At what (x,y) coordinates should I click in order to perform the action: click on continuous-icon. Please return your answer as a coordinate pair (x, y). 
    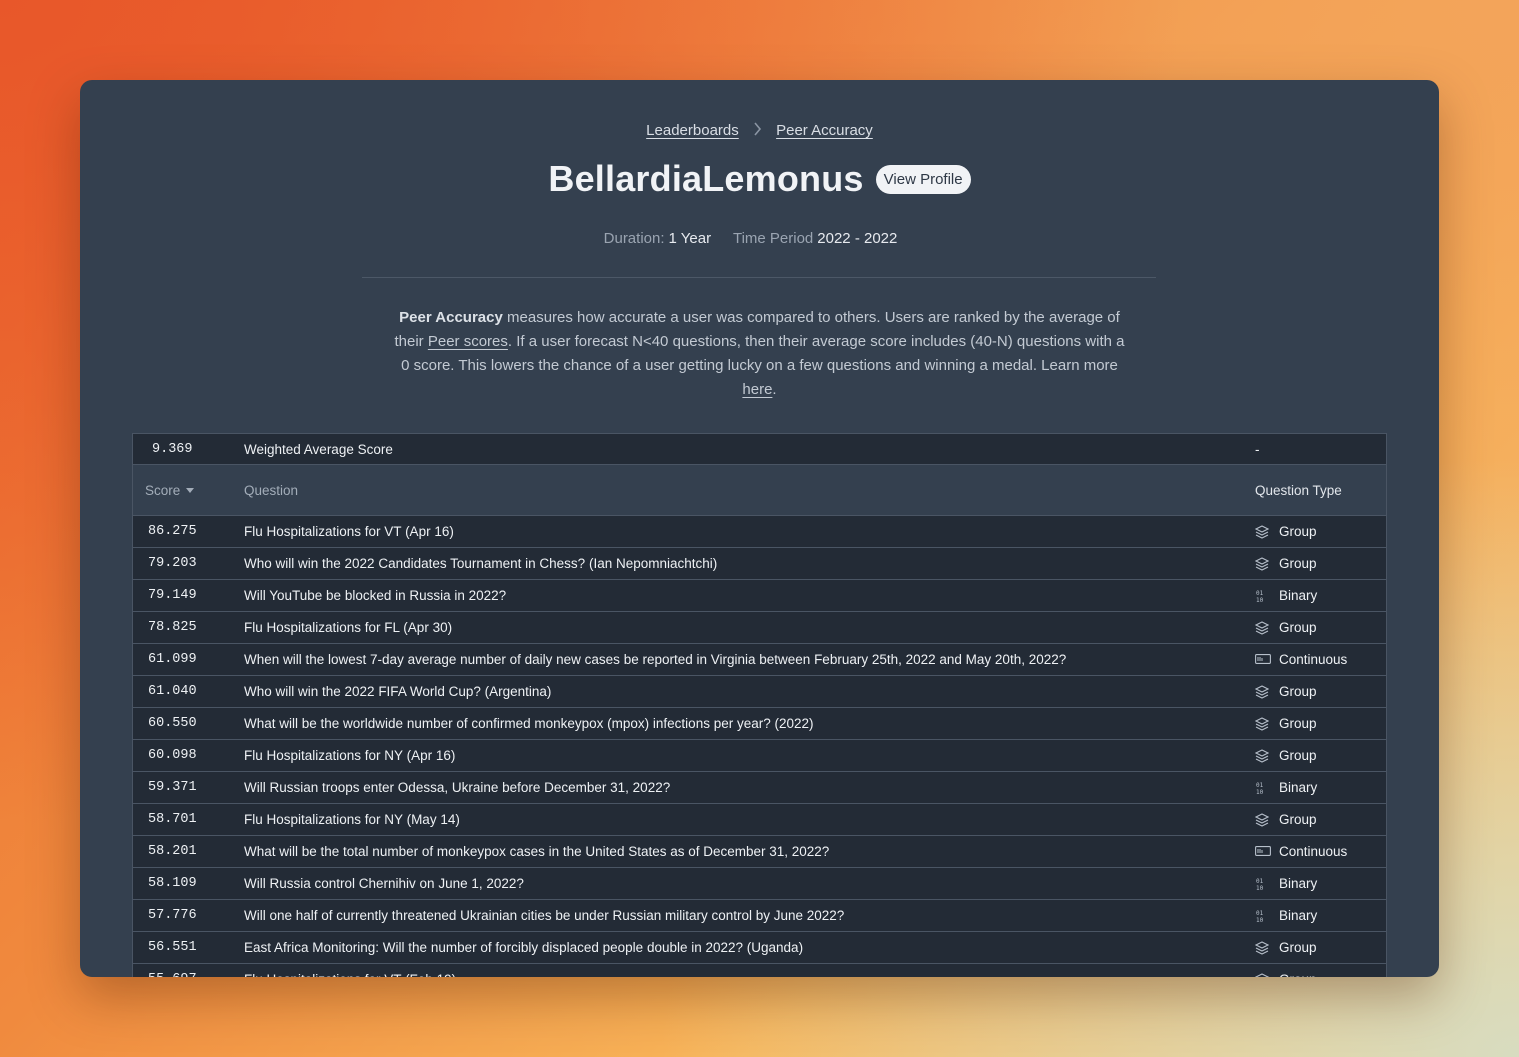
    Looking at the image, I should click on (1263, 852).